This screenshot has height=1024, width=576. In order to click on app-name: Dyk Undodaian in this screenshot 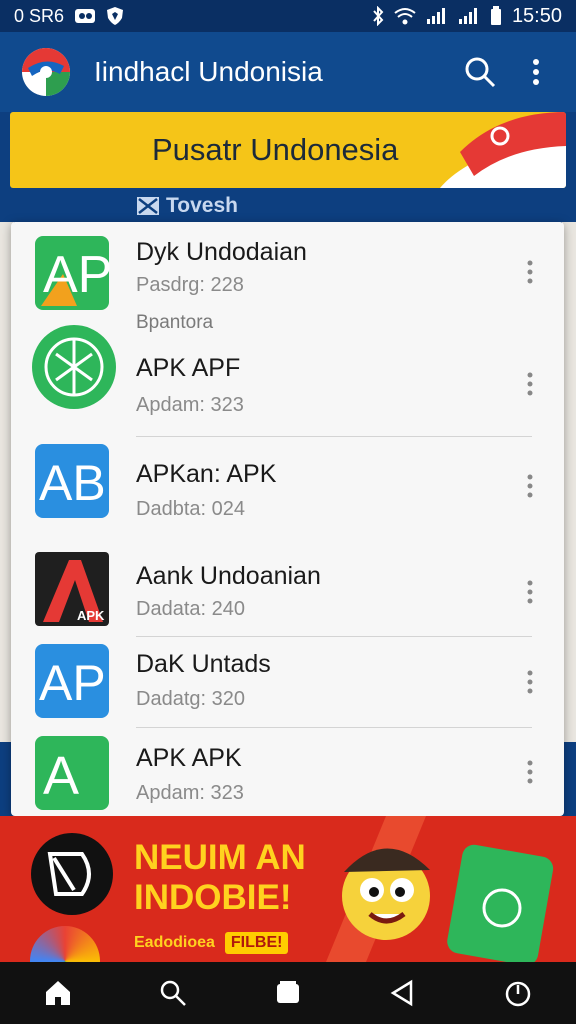, I will do `click(221, 252)`.